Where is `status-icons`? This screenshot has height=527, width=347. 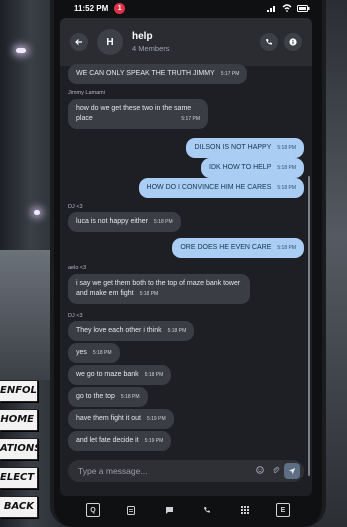
status-icons is located at coordinates (288, 8).